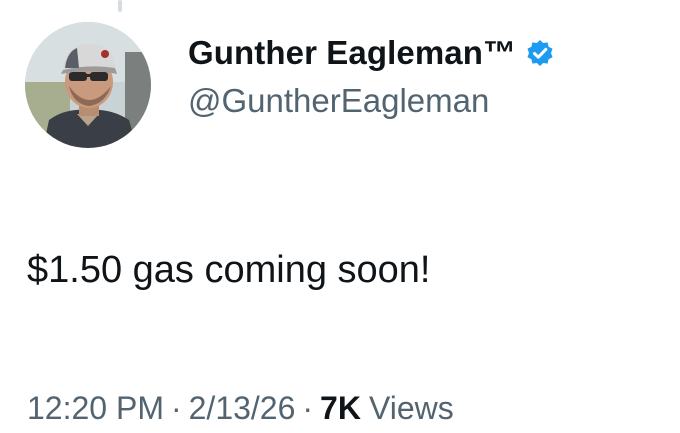 Image resolution: width=680 pixels, height=433 pixels. Describe the element at coordinates (428, 76) in the screenshot. I see `tweet-author: Gunther Eagleman™ @GuntherEagleman` at that location.